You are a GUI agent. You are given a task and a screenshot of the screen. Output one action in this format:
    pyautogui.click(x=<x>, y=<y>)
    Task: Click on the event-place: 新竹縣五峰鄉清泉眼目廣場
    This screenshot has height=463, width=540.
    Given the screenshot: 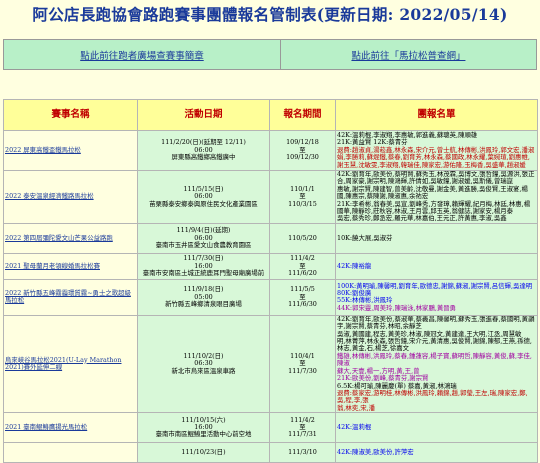 What is the action you would take?
    pyautogui.click(x=203, y=304)
    